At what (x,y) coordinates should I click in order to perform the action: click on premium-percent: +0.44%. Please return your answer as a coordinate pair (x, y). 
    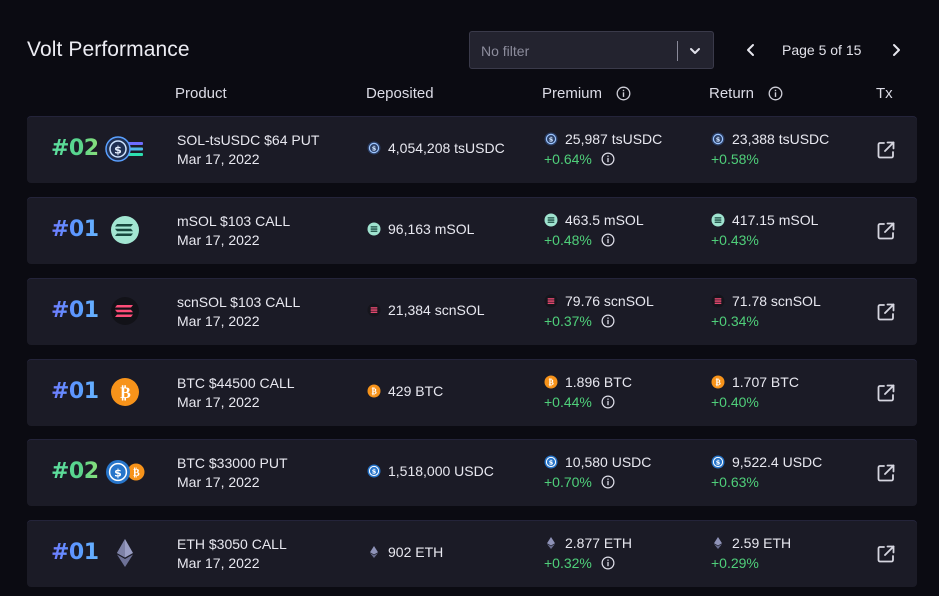
    Looking at the image, I should click on (579, 402).